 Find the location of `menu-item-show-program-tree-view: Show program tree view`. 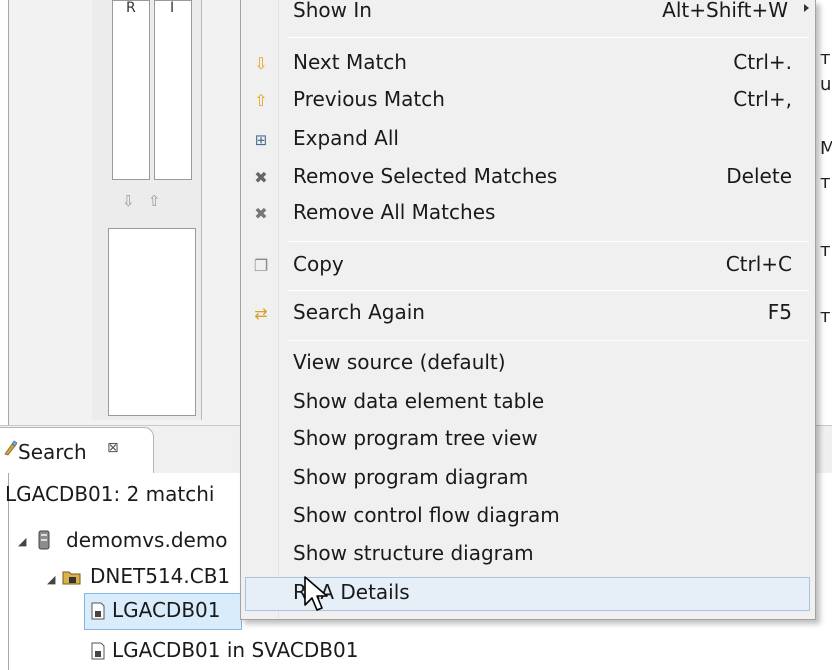

menu-item-show-program-tree-view: Show program tree view is located at coordinates (528, 441).